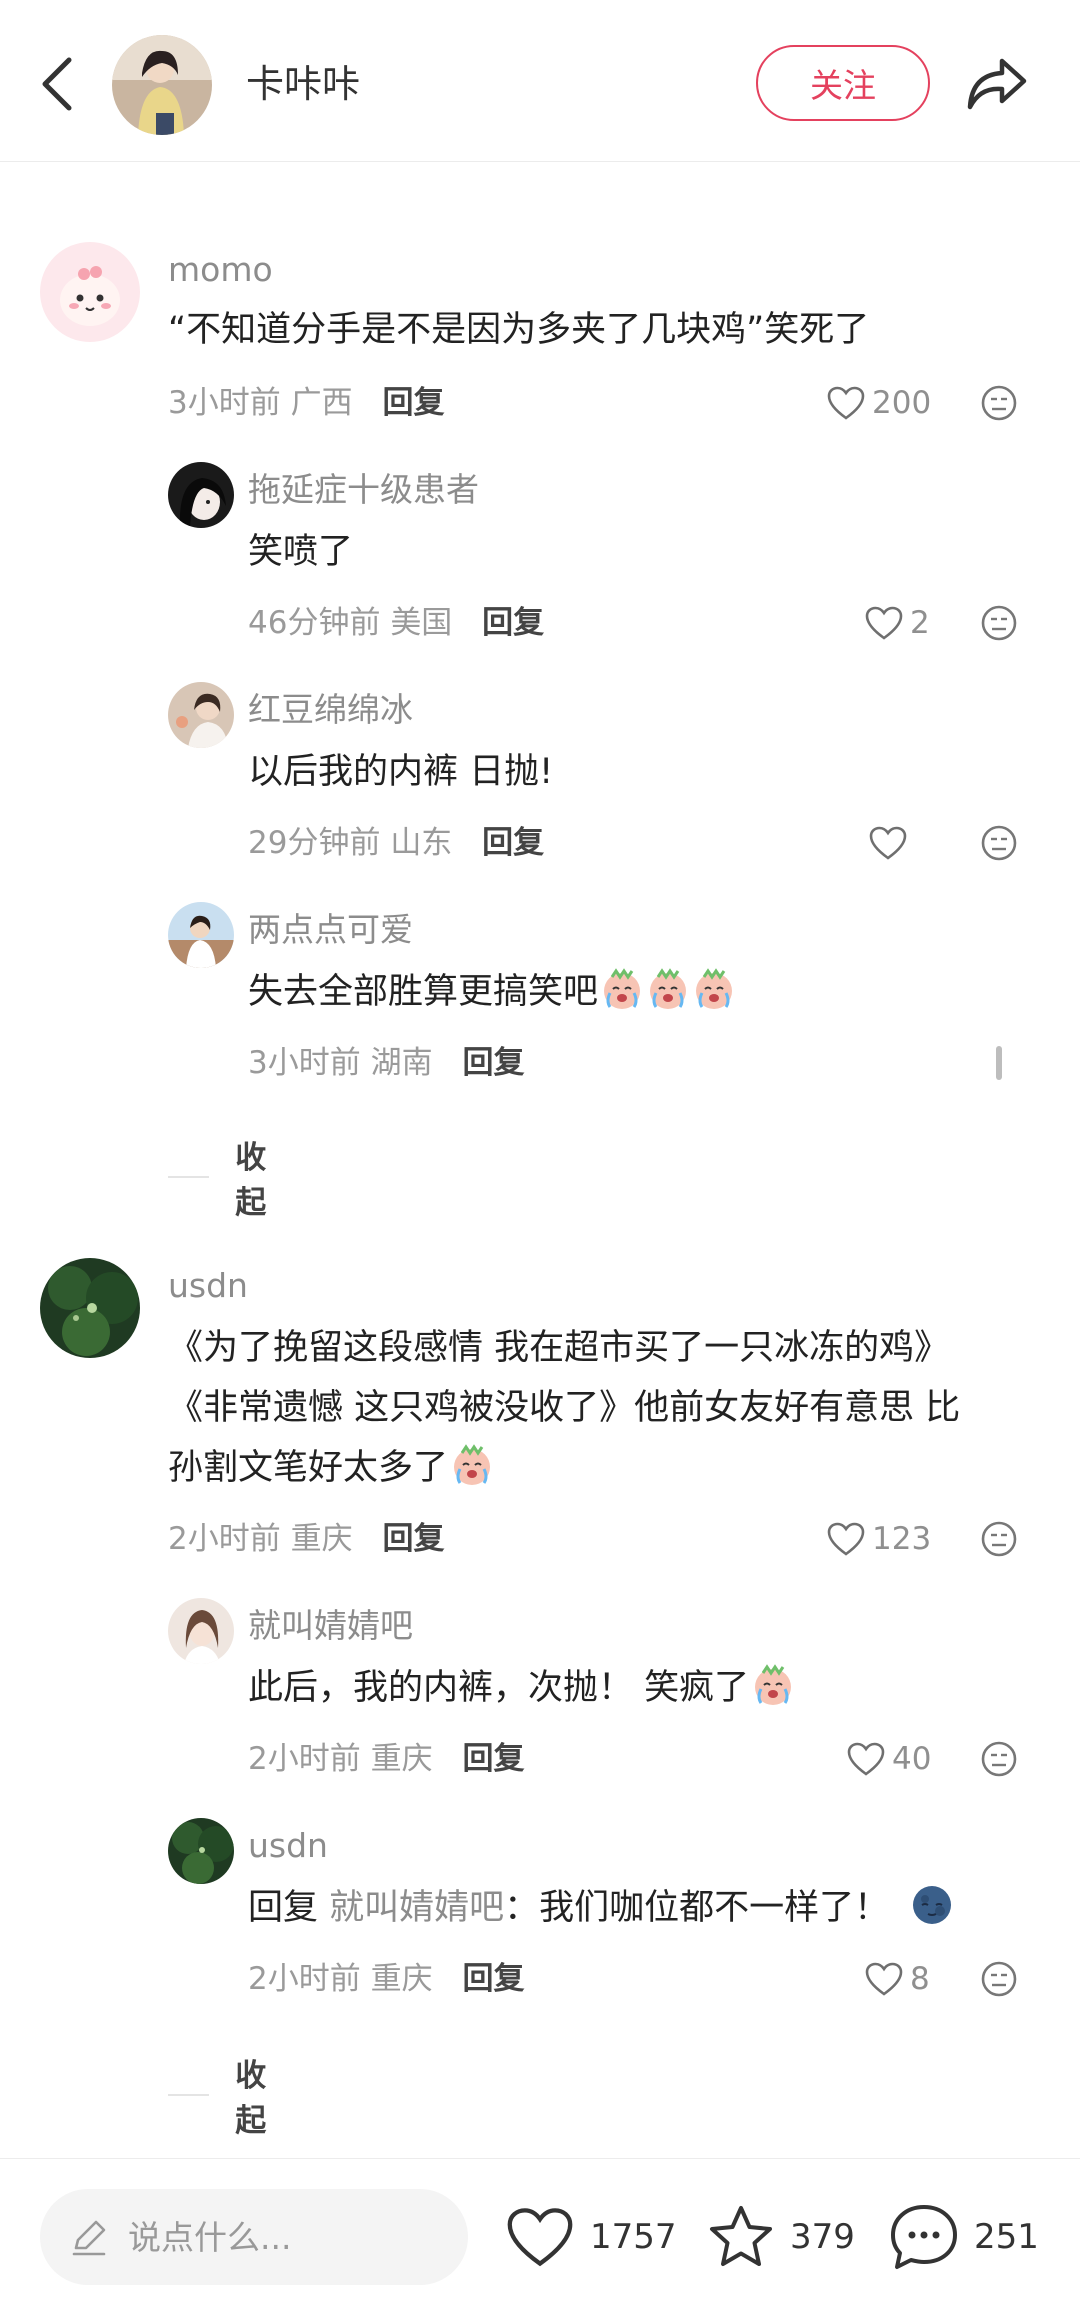  Describe the element at coordinates (401, 1063) in the screenshot. I see `reply-location: 湖南` at that location.